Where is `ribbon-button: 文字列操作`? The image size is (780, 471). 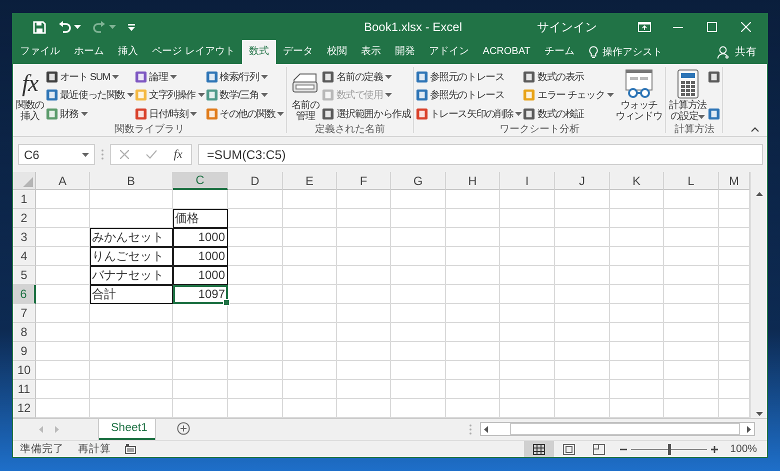 ribbon-button: 文字列操作 is located at coordinates (170, 95).